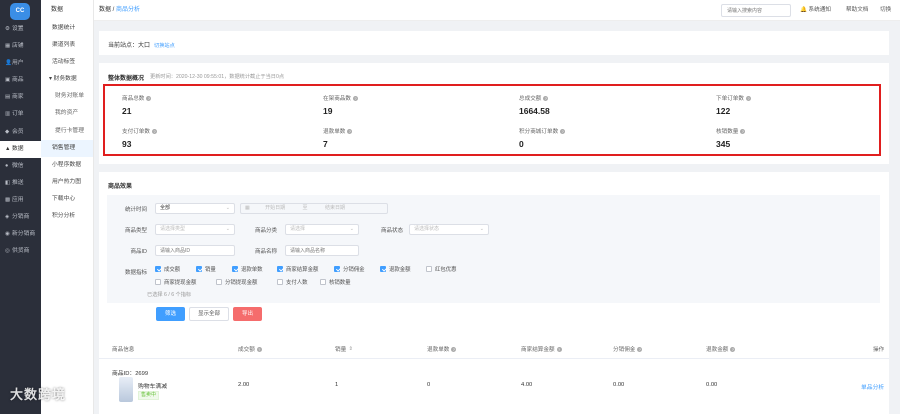  I want to click on nav-item-label: 设置, so click(18, 29).